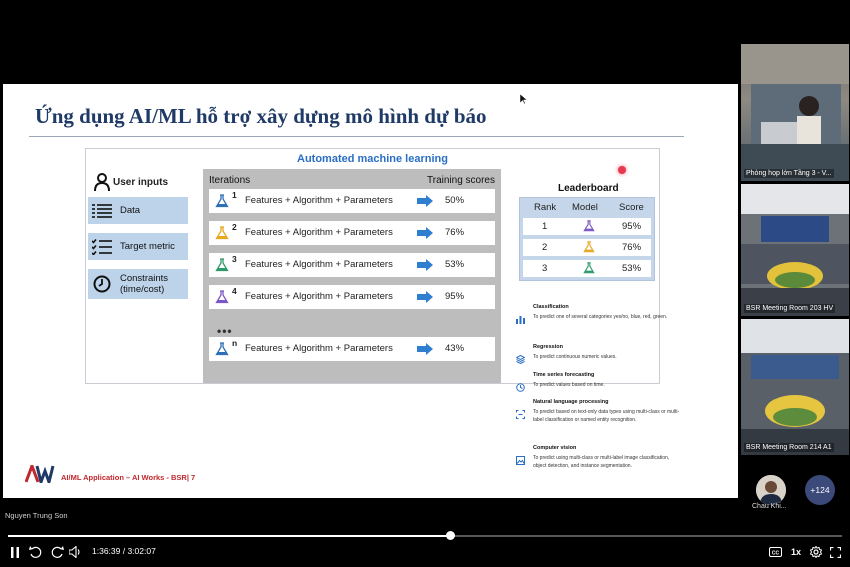  What do you see at coordinates (632, 268) in the screenshot?
I see `score-cell: 53%` at bounding box center [632, 268].